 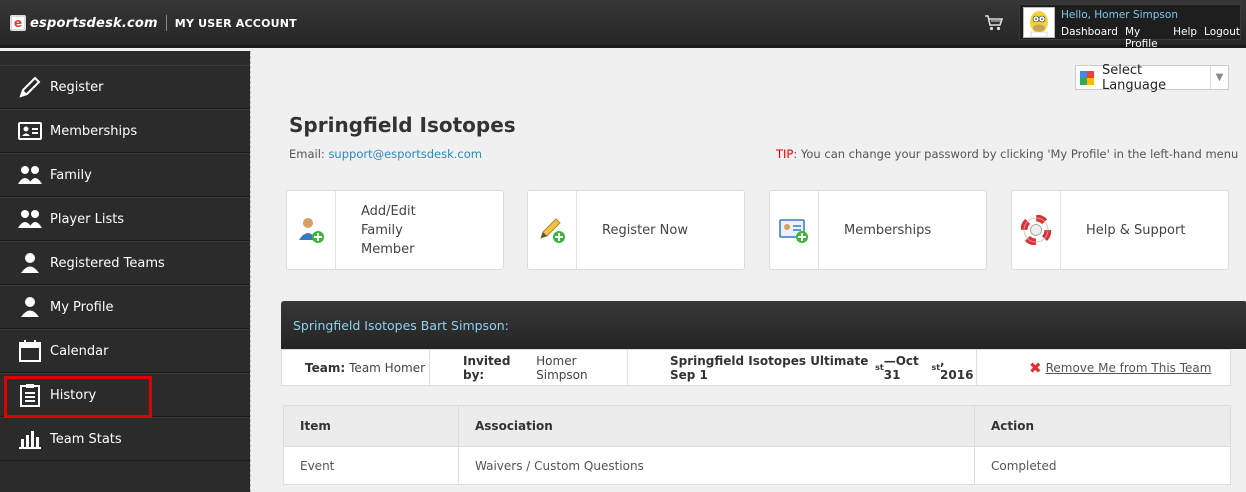 What do you see at coordinates (957, 367) in the screenshot?
I see `season-suffix: , 2016` at bounding box center [957, 367].